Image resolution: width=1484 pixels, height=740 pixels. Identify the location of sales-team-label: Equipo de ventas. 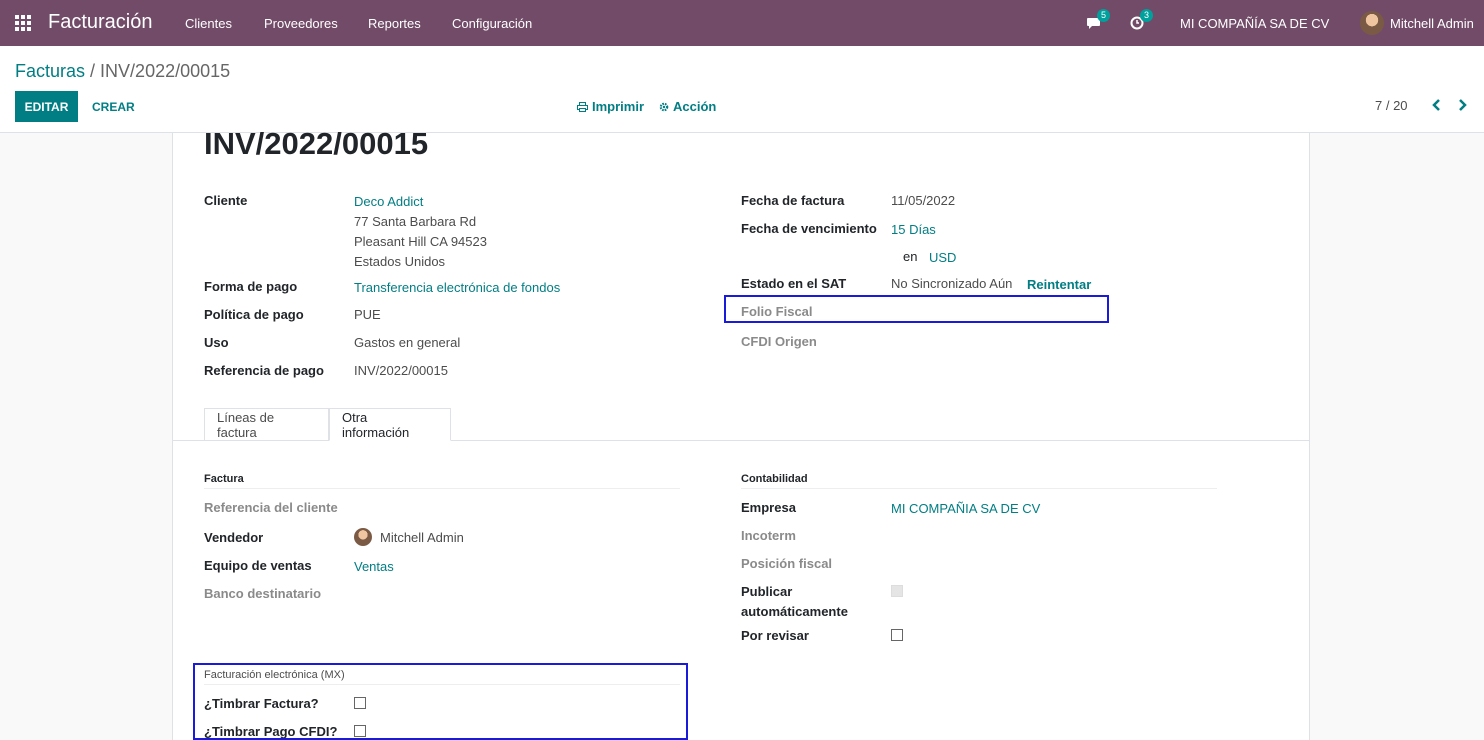
(258, 565).